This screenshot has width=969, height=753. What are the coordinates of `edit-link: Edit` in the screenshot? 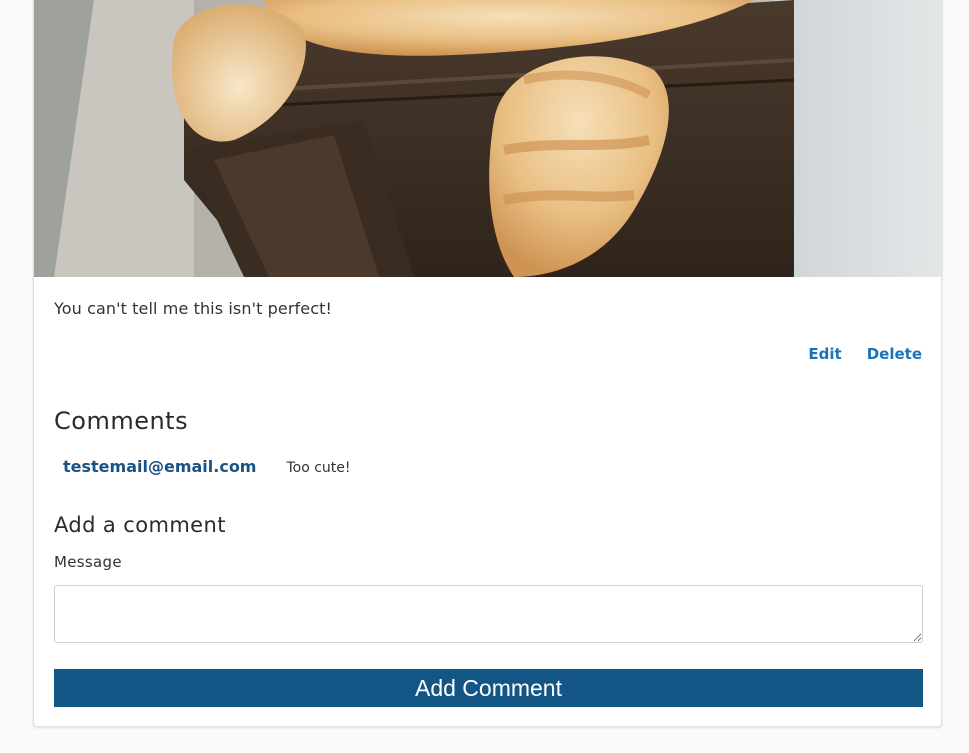 It's located at (824, 354).